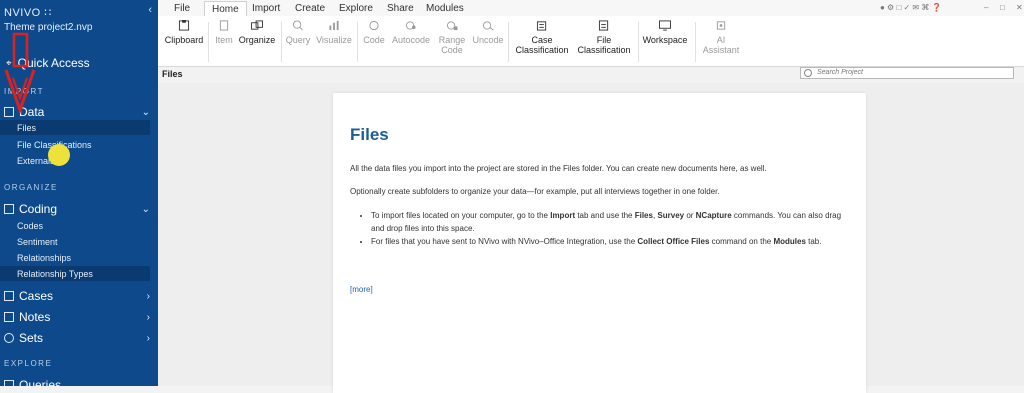 The image size is (1024, 393). I want to click on uncode-icon, so click(488, 26).